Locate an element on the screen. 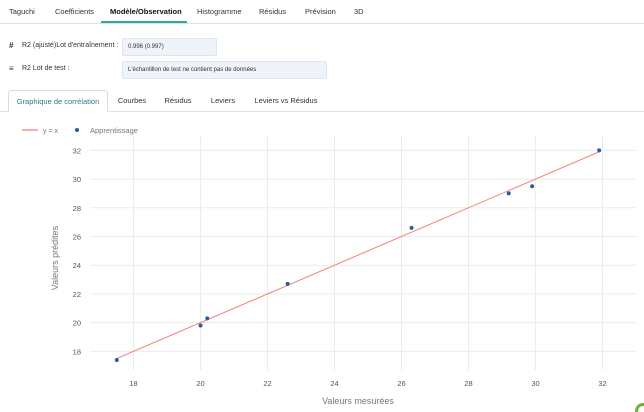  r2-train-label: R2 (ajusté)Lot d'entraînement : is located at coordinates (70, 45).